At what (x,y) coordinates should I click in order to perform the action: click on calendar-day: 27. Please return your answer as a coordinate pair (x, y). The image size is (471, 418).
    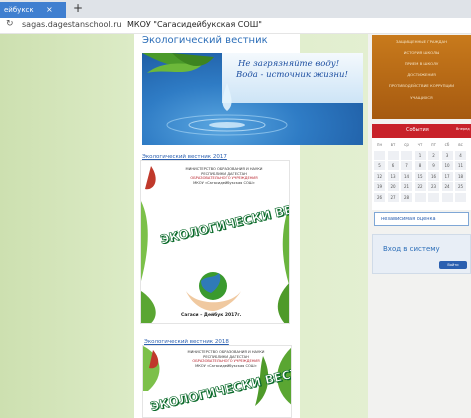
    Looking at the image, I should click on (393, 197).